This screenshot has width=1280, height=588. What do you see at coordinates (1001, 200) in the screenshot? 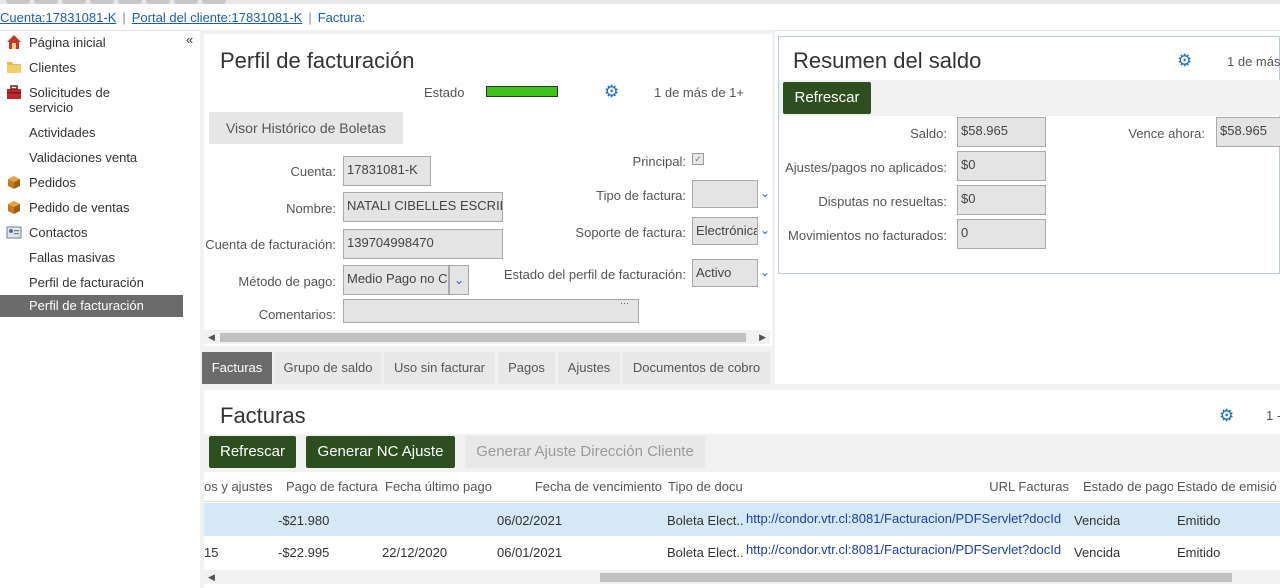
I see `disputas-field: $0` at bounding box center [1001, 200].